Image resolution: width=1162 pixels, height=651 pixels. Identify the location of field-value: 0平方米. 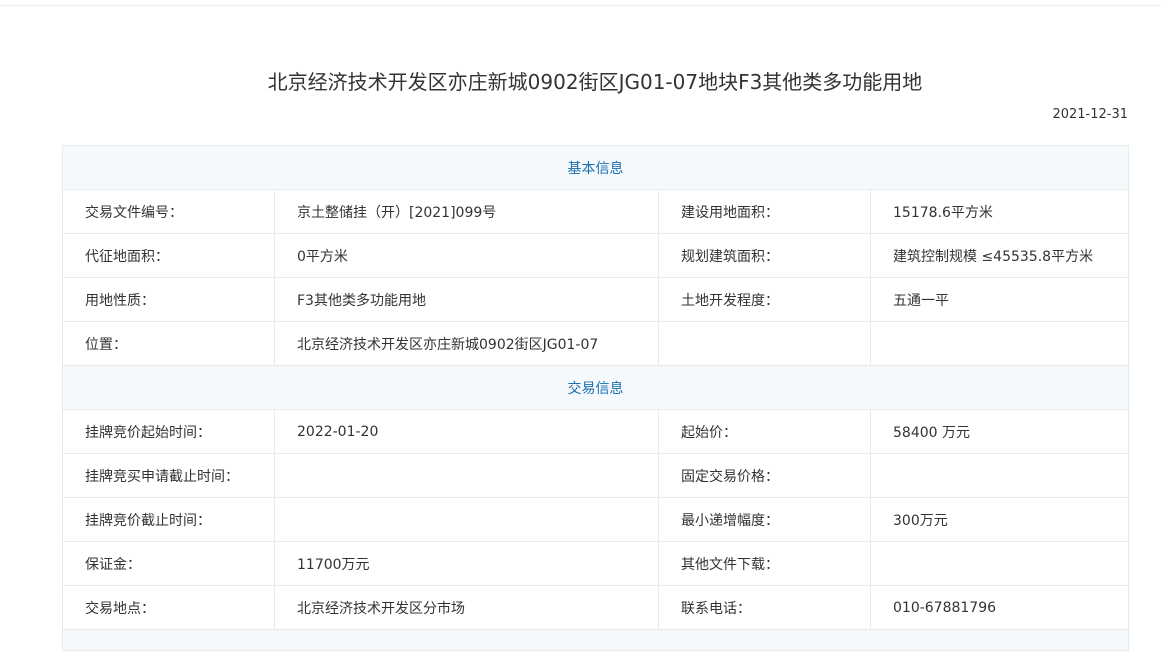
(466, 255).